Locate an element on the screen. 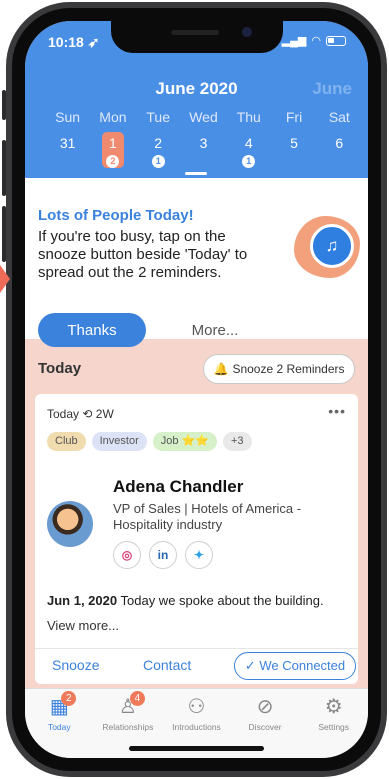 The height and width of the screenshot is (779, 389). we-connected-button: ✓ We Connected is located at coordinates (295, 666).